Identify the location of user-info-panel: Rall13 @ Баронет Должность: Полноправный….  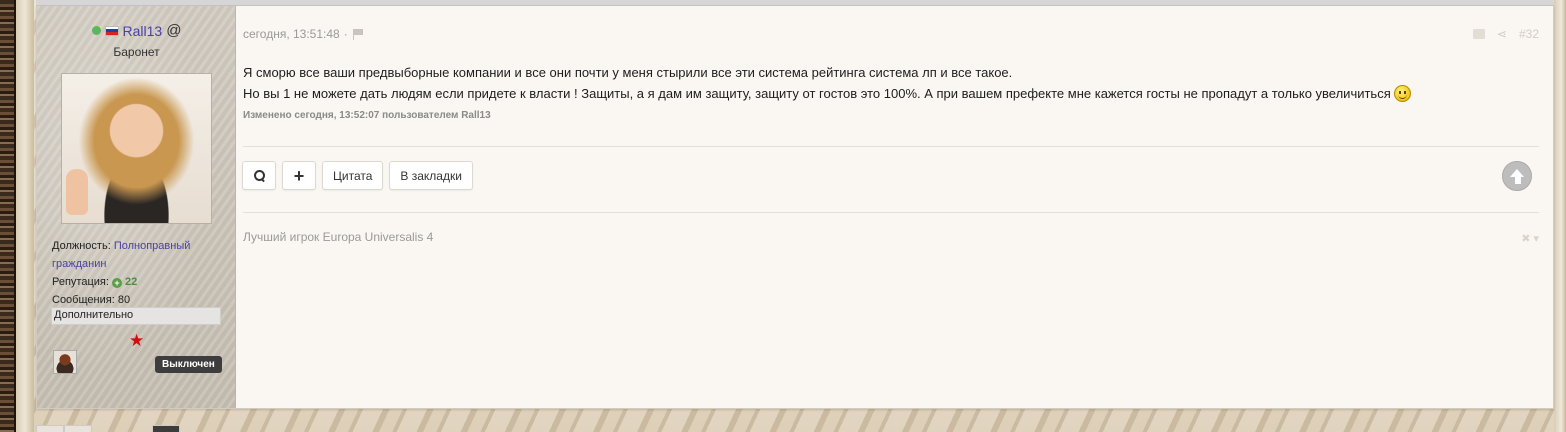
(136, 207).